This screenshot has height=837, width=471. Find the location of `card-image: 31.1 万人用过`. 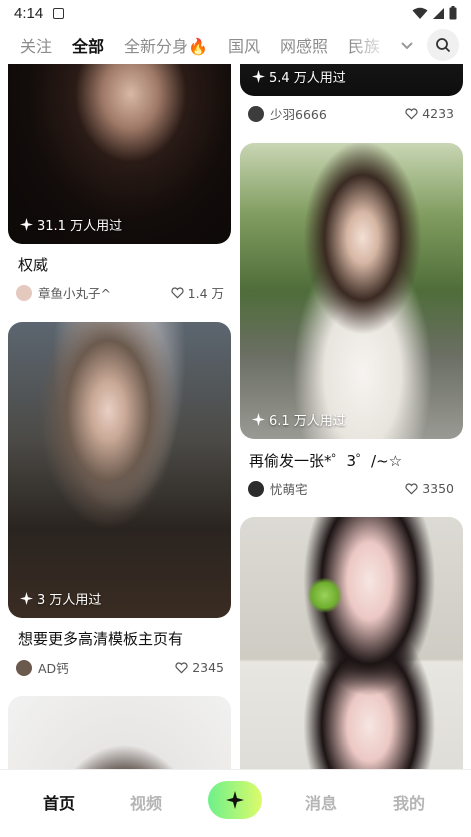

card-image: 31.1 万人用过 is located at coordinates (119, 154).